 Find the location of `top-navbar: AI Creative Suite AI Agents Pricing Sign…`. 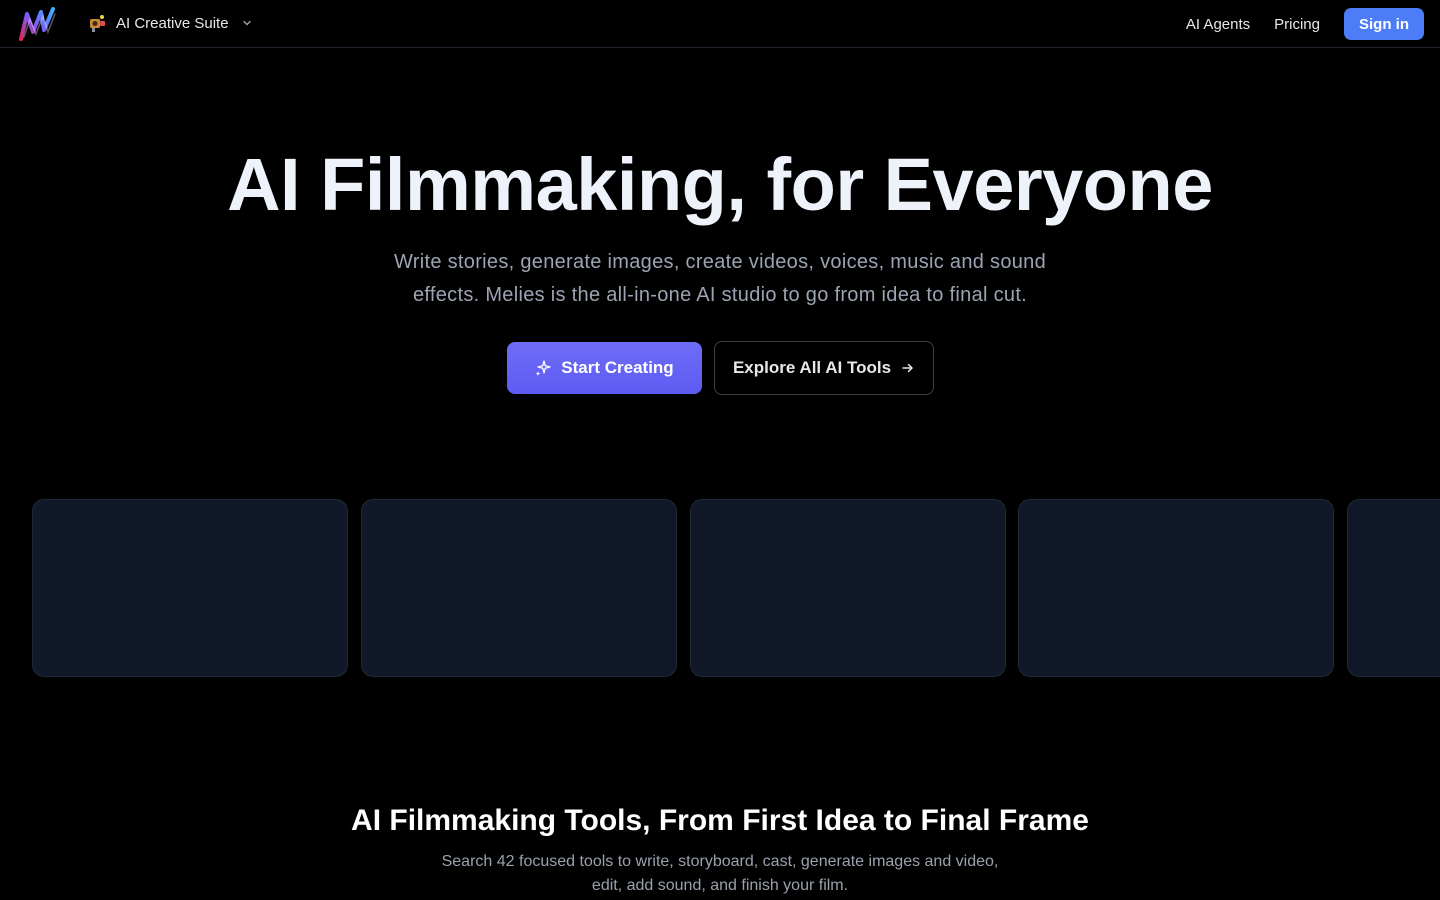

top-navbar: AI Creative Suite AI Agents Pricing Sign… is located at coordinates (720, 24).